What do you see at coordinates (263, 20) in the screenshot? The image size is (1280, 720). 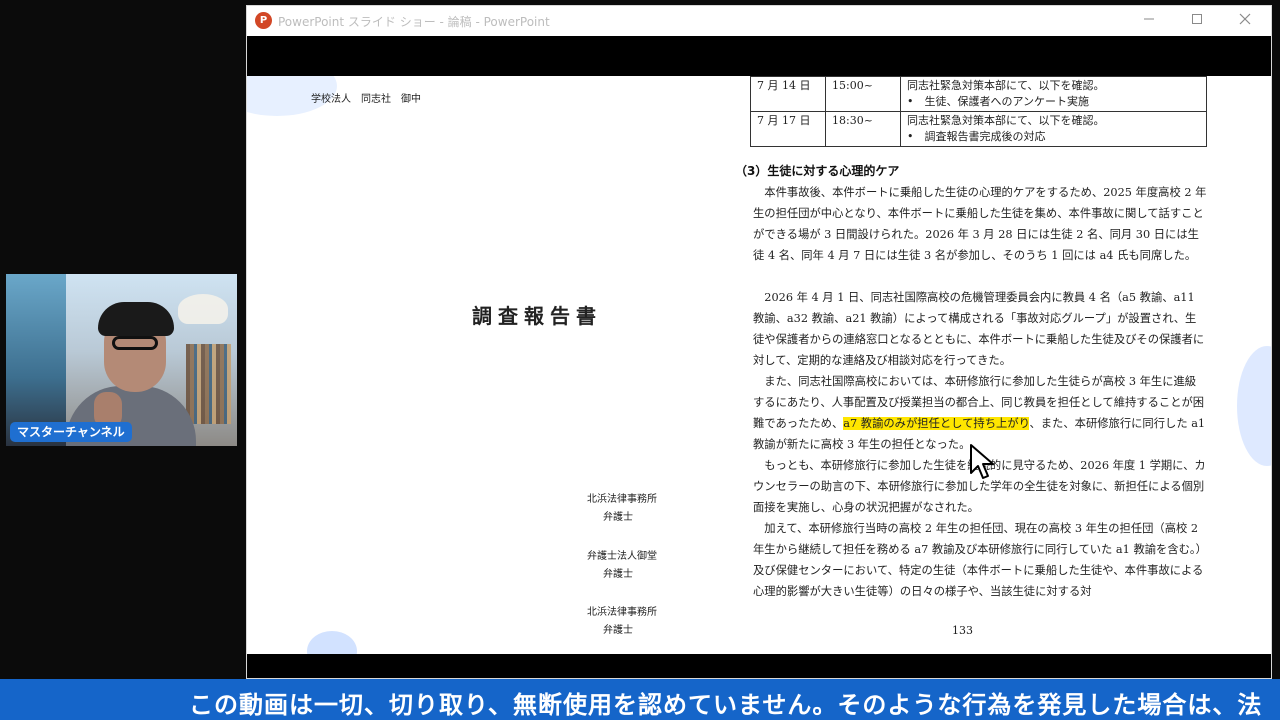 I see `powerpoint-logo-icon: P` at bounding box center [263, 20].